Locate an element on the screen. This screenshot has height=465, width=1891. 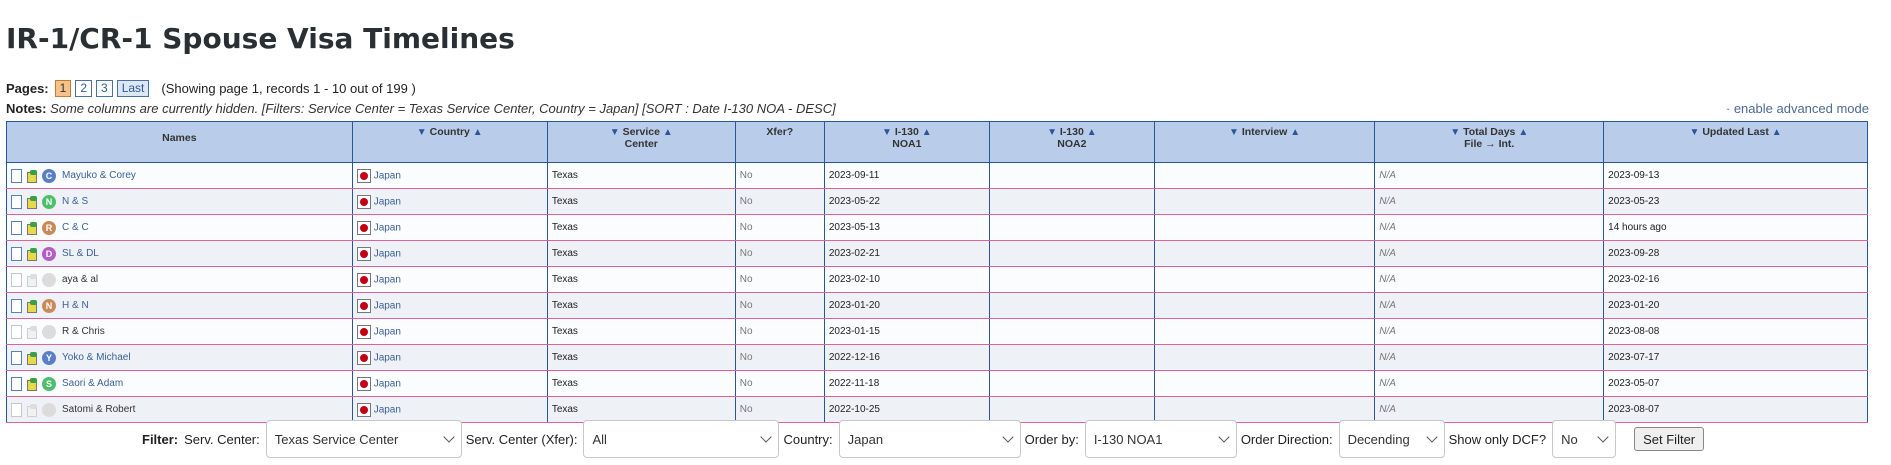
avatar: Y is located at coordinates (49, 357).